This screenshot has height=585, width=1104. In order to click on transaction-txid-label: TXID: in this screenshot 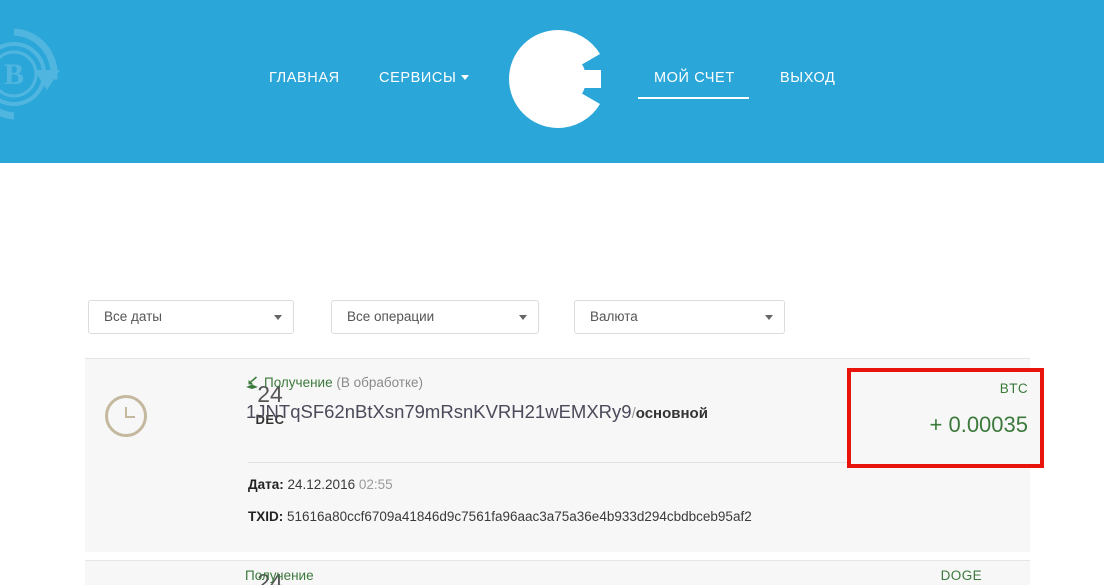, I will do `click(266, 516)`.